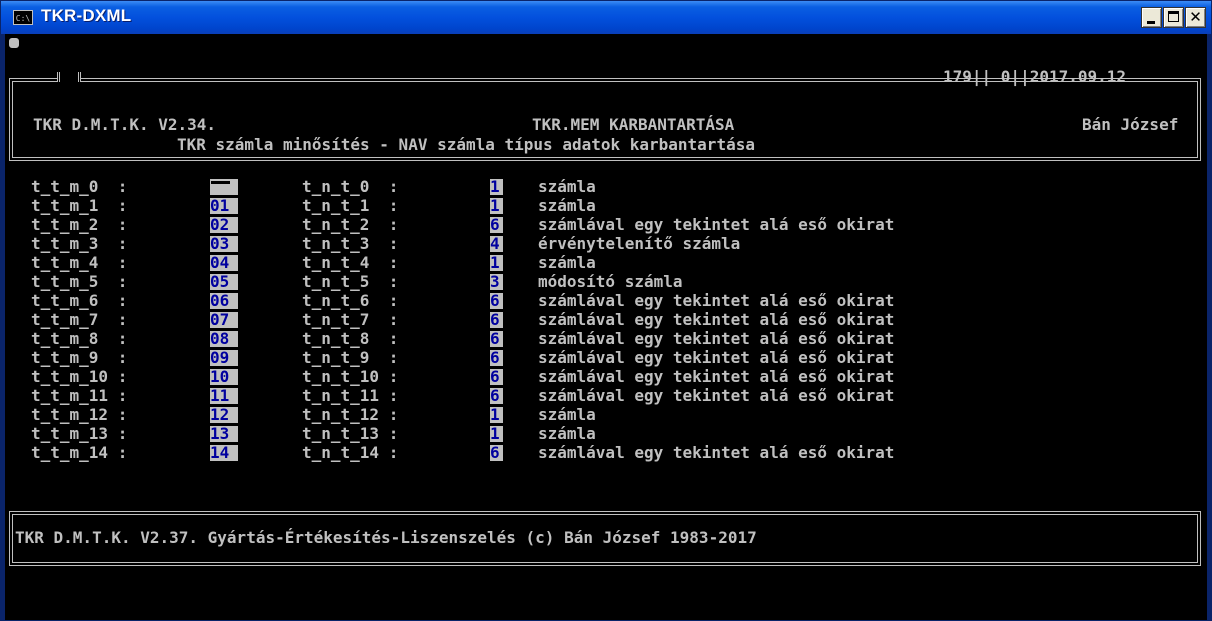  Describe the element at coordinates (224, 453) in the screenshot. I see `ttm-value-field: 14` at that location.